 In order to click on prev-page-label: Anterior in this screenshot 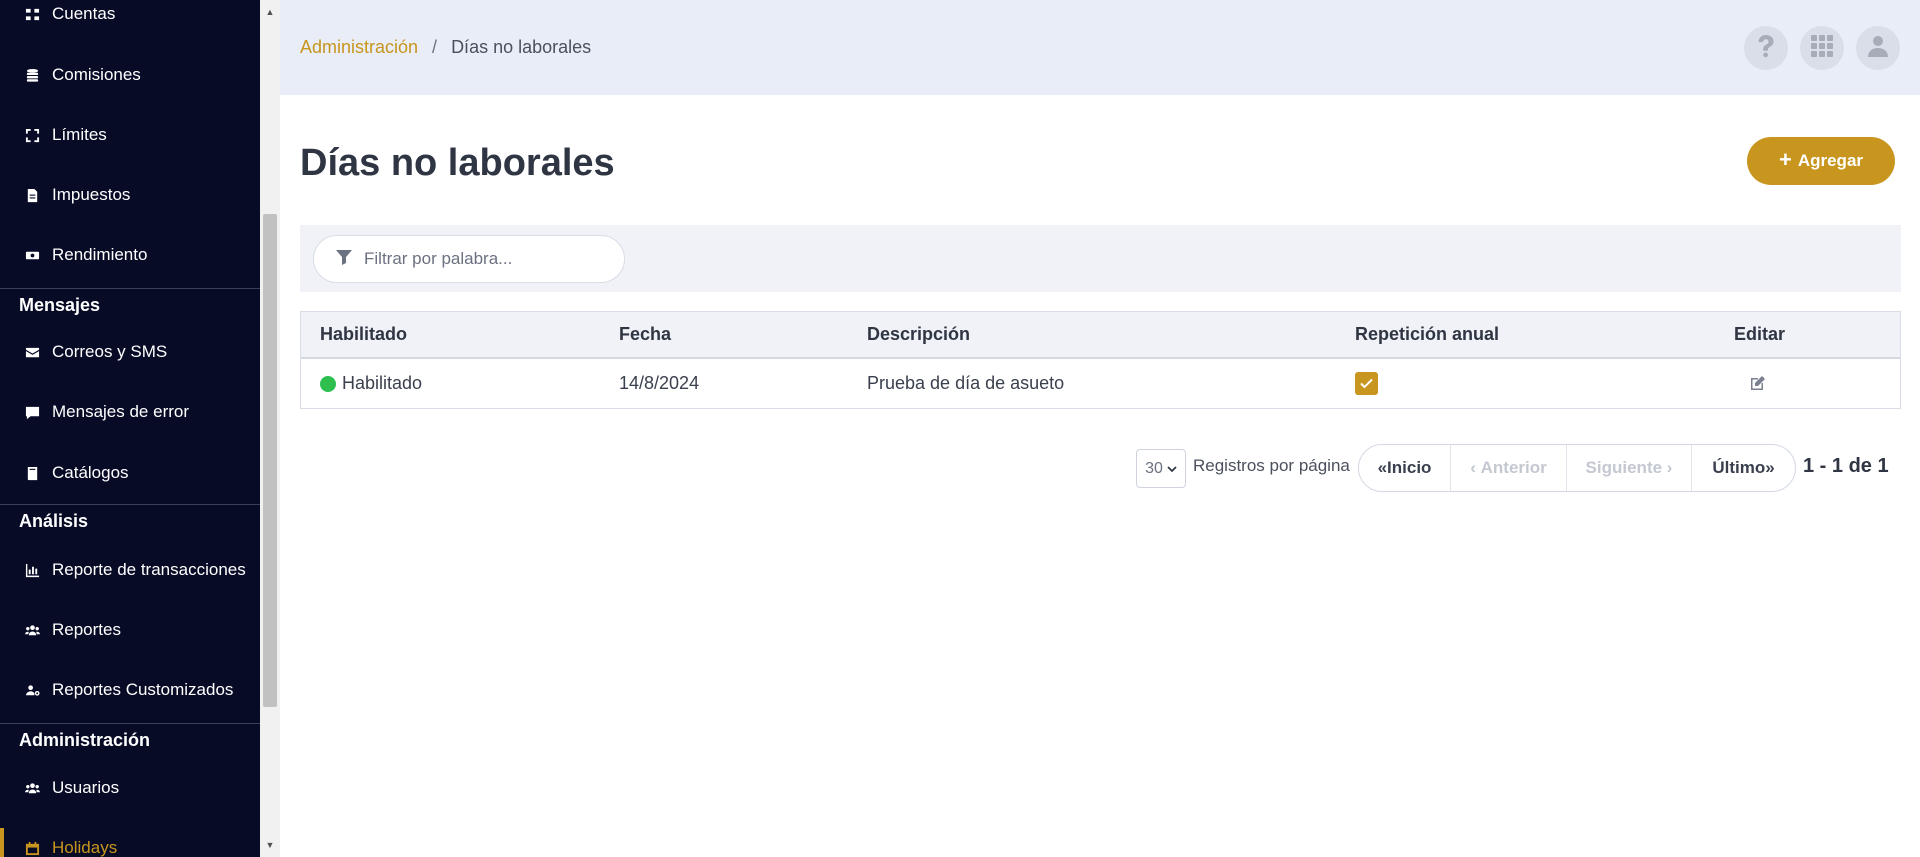, I will do `click(1513, 467)`.